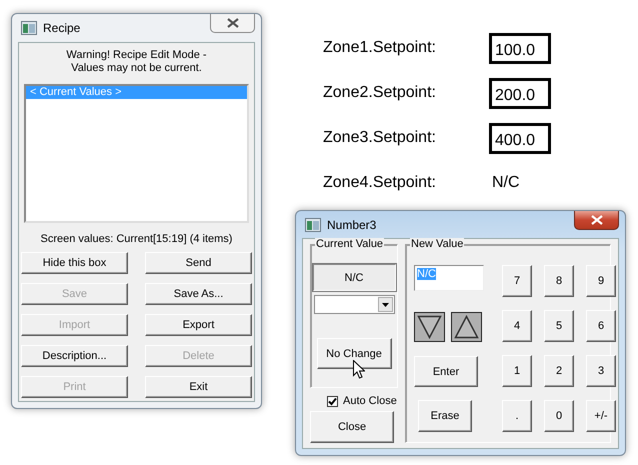 The image size is (638, 465). Describe the element at coordinates (380, 48) in the screenshot. I see `zone-label: Zone1.Setpoint:` at that location.